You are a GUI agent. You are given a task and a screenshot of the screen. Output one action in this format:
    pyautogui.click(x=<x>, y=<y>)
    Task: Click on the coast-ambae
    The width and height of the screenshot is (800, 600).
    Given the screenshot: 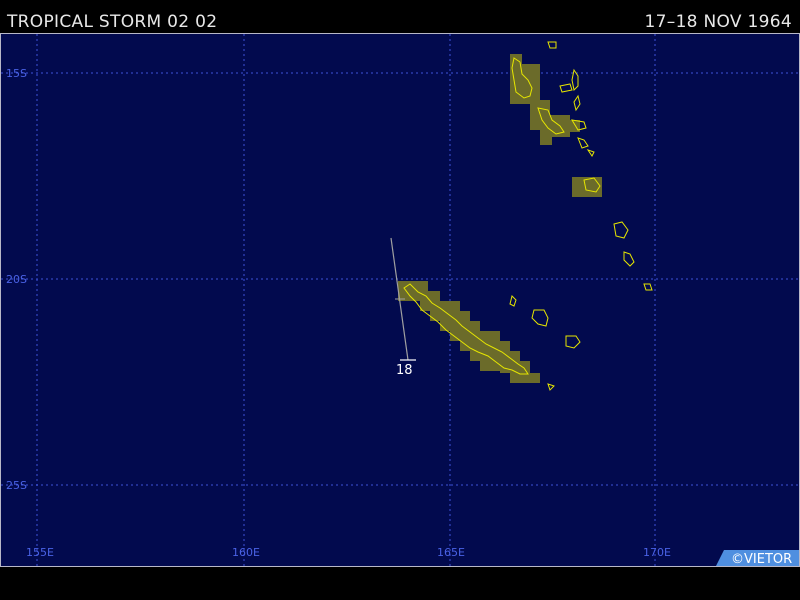 What is the action you would take?
    pyautogui.click(x=566, y=88)
    